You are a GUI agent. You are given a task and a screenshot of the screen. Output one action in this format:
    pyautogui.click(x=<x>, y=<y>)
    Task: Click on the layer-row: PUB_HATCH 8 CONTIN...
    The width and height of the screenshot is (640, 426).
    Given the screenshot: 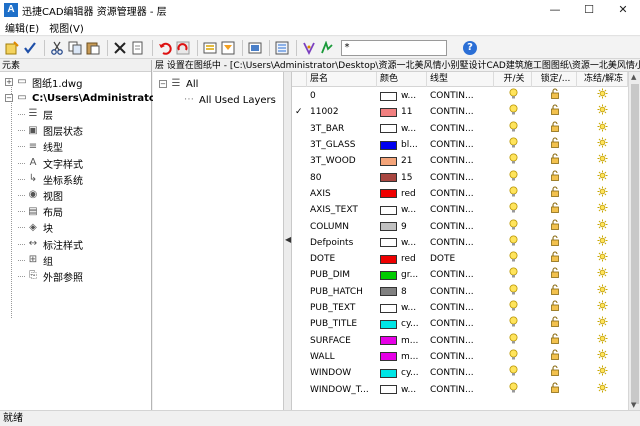 What is the action you would take?
    pyautogui.click(x=460, y=292)
    